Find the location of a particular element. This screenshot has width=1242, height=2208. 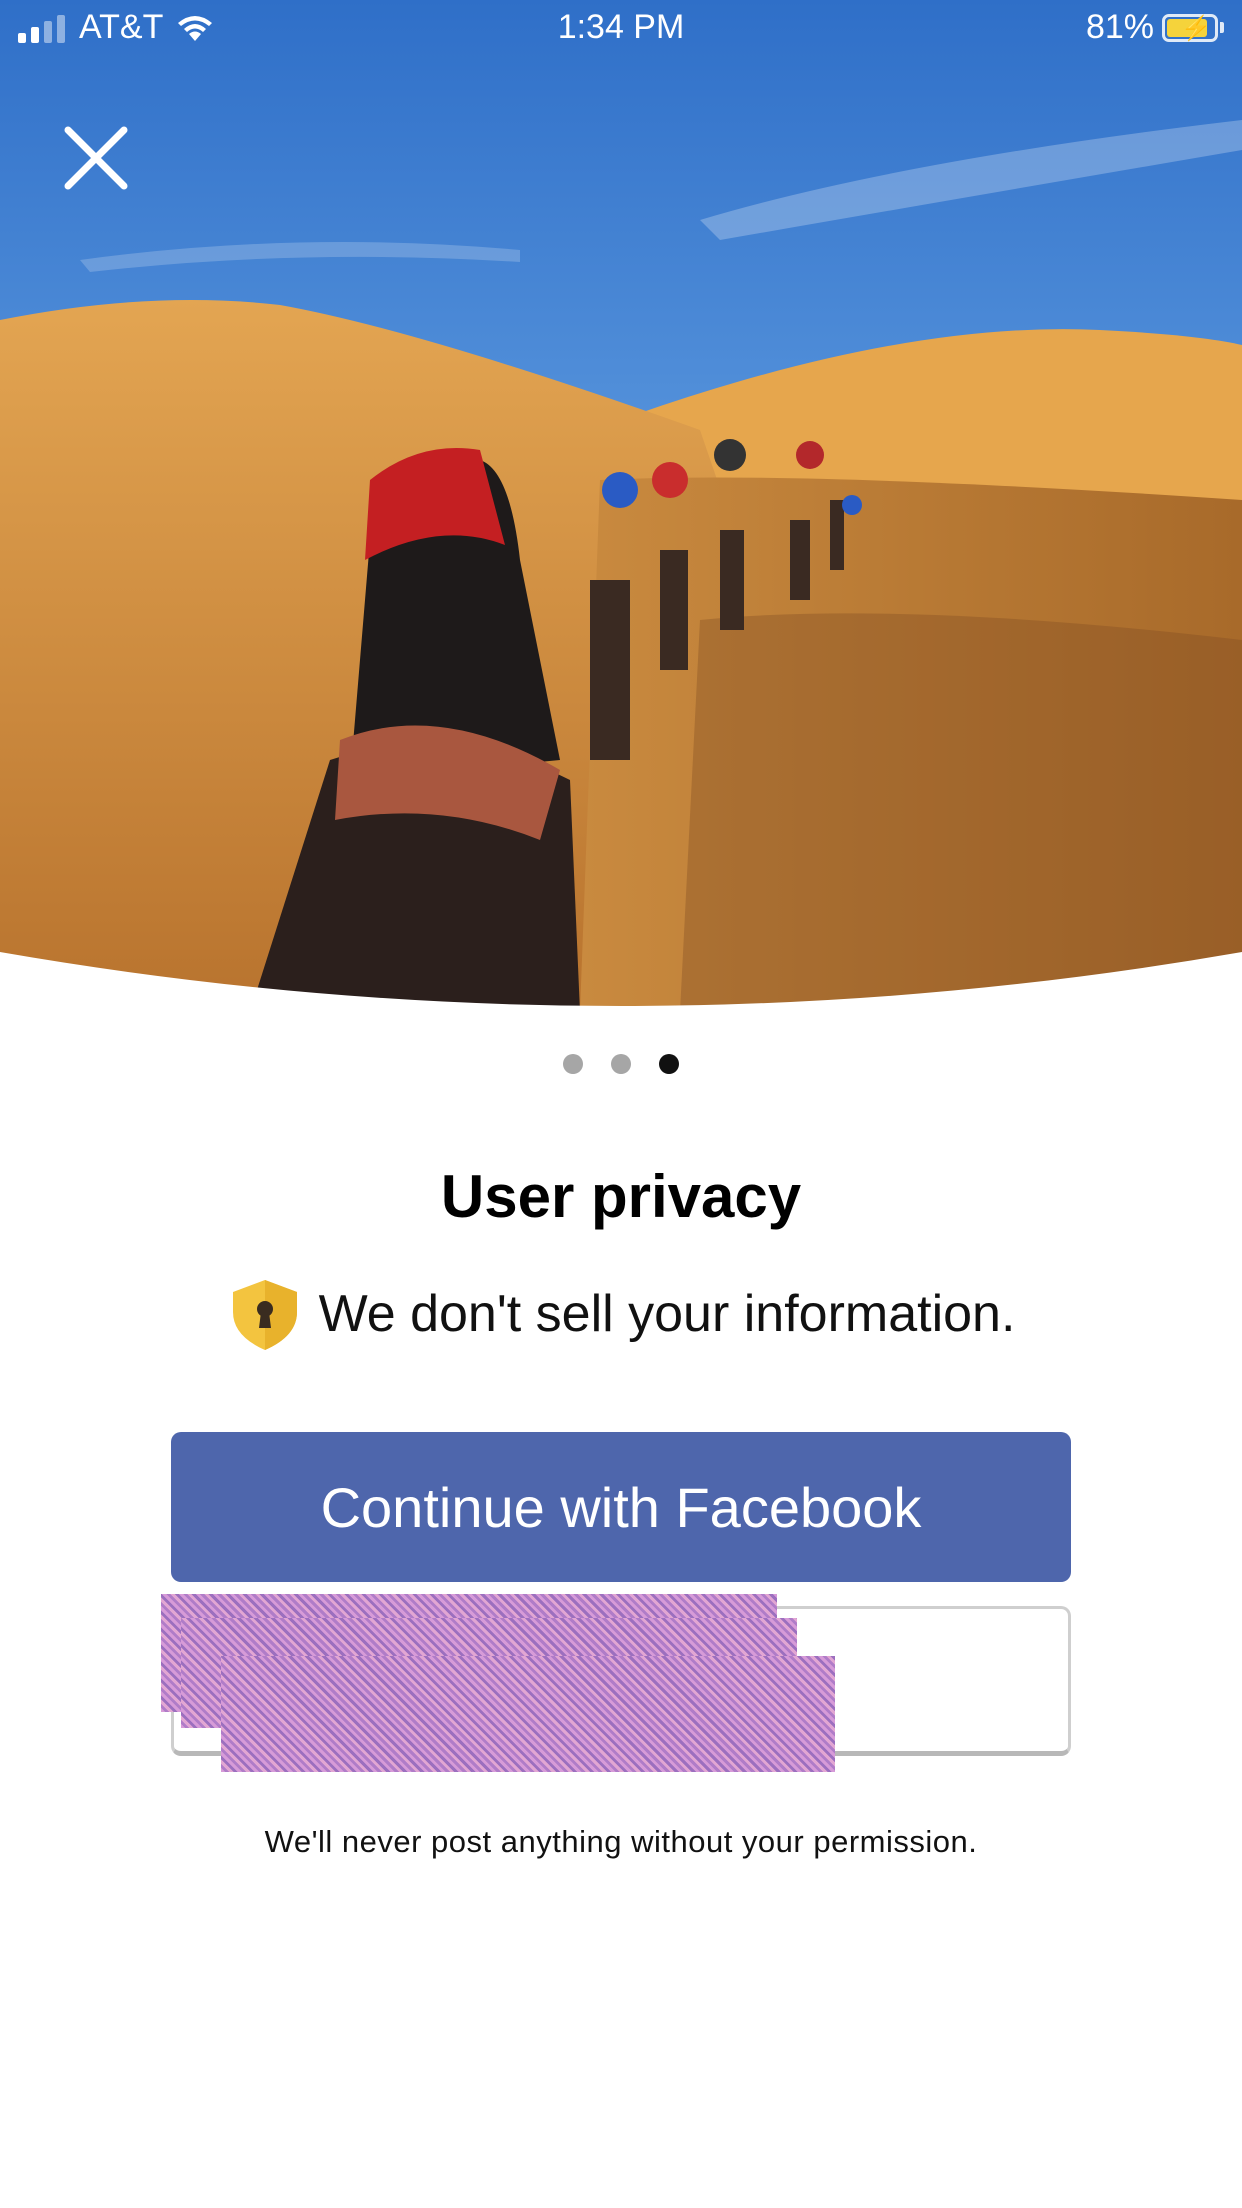

facebook-button-label: Continue with Facebook is located at coordinates (621, 1507).